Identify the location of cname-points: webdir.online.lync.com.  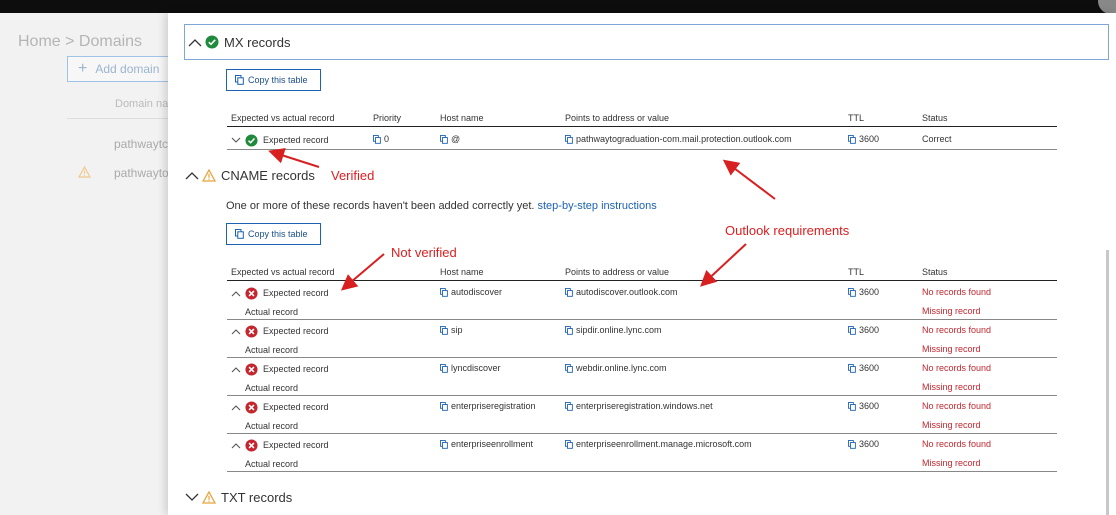
(616, 368).